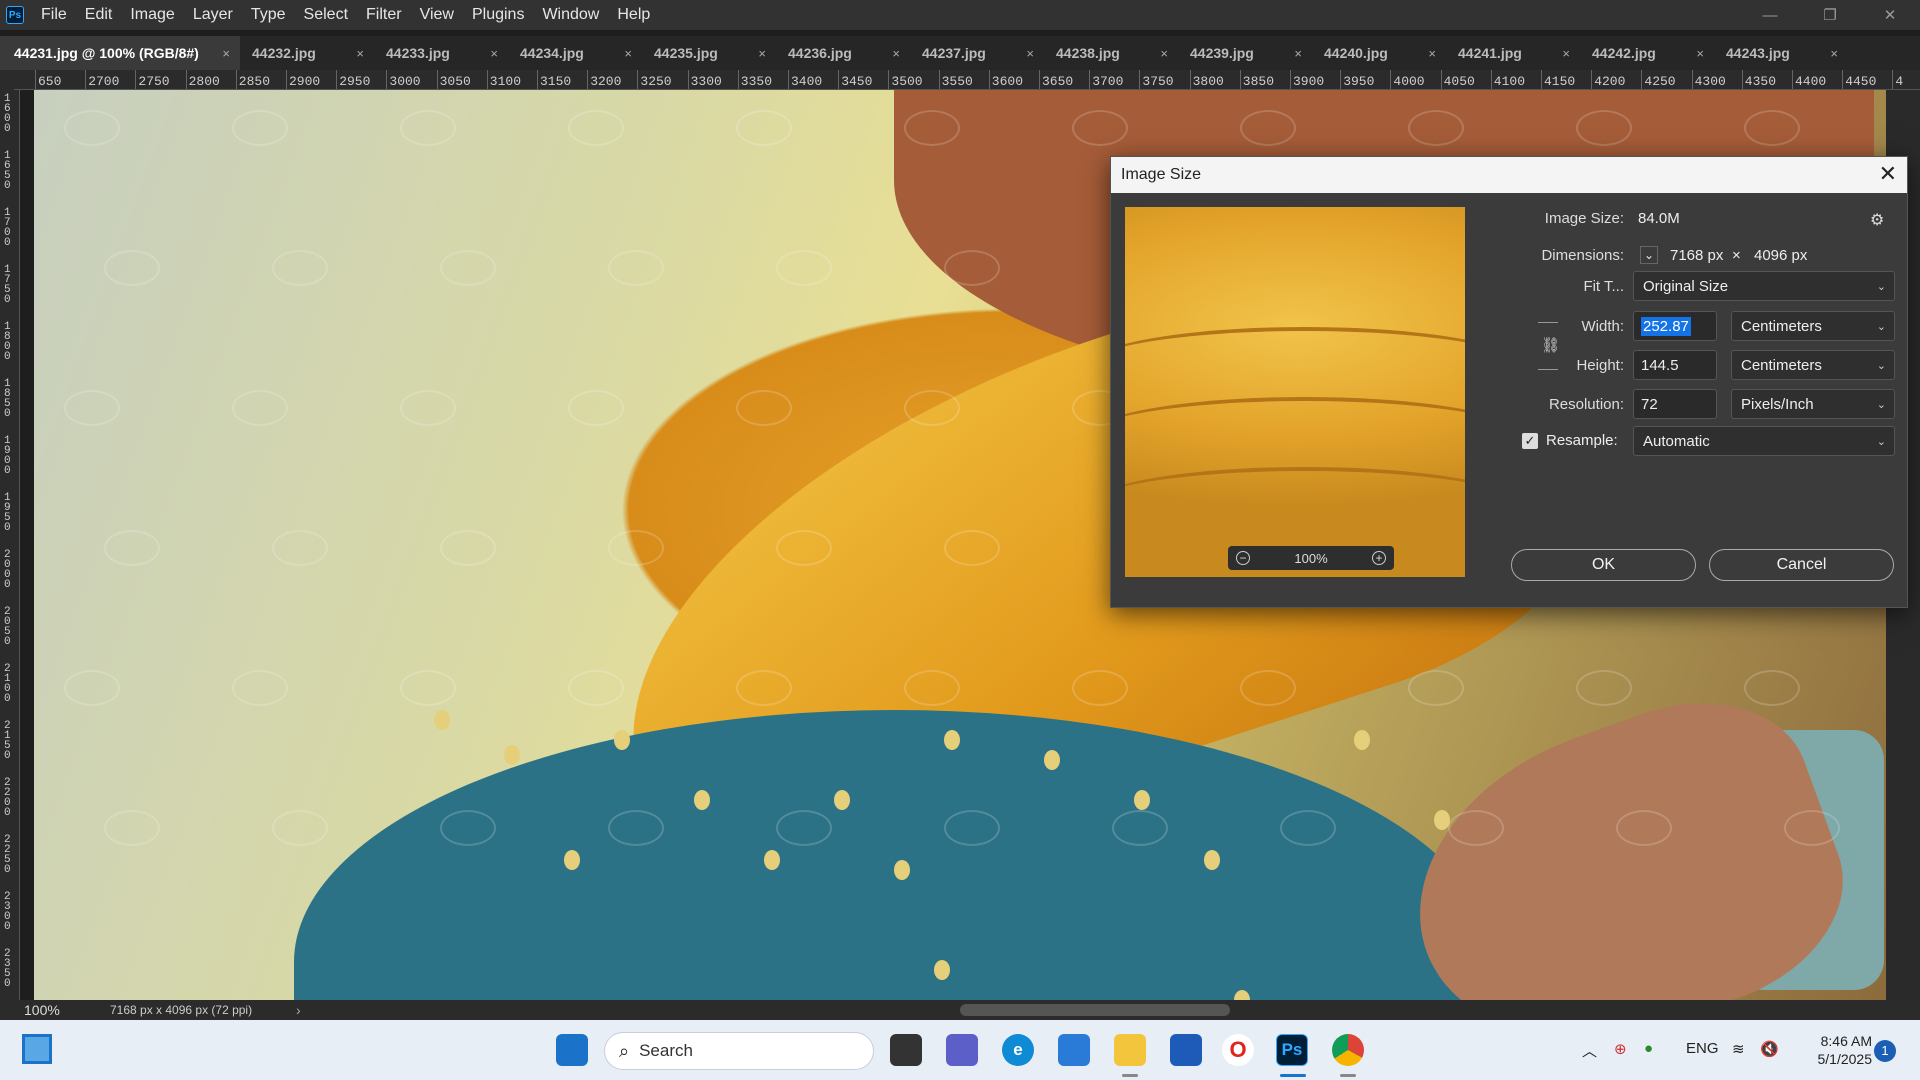 Image resolution: width=1920 pixels, height=1080 pixels. Describe the element at coordinates (1074, 1050) in the screenshot. I see `snipping-tool-icon` at that location.